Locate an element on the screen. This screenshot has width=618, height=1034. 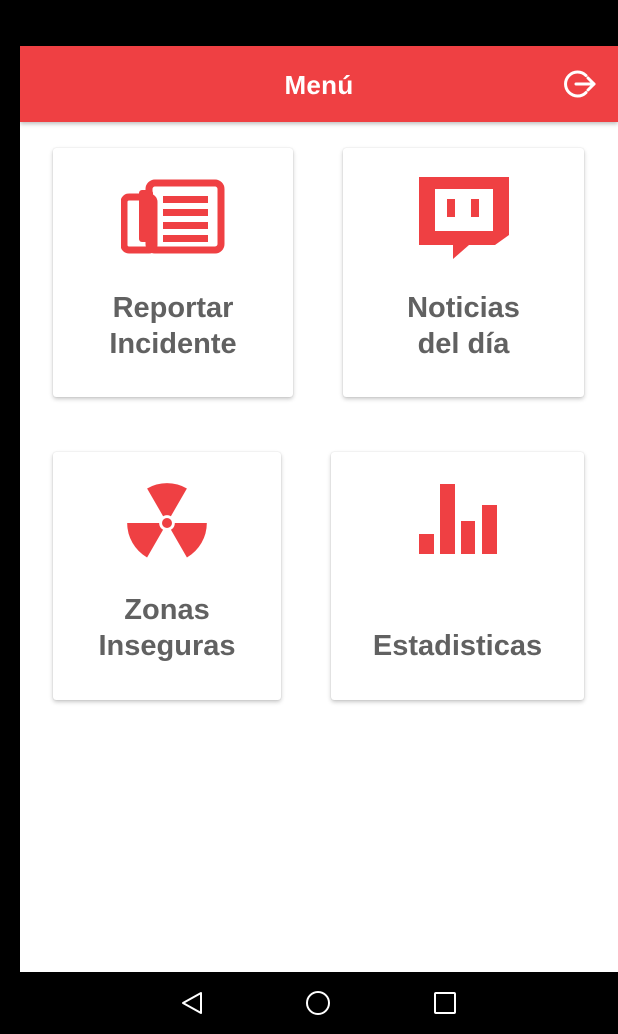
newspaper-icon is located at coordinates (173, 216).